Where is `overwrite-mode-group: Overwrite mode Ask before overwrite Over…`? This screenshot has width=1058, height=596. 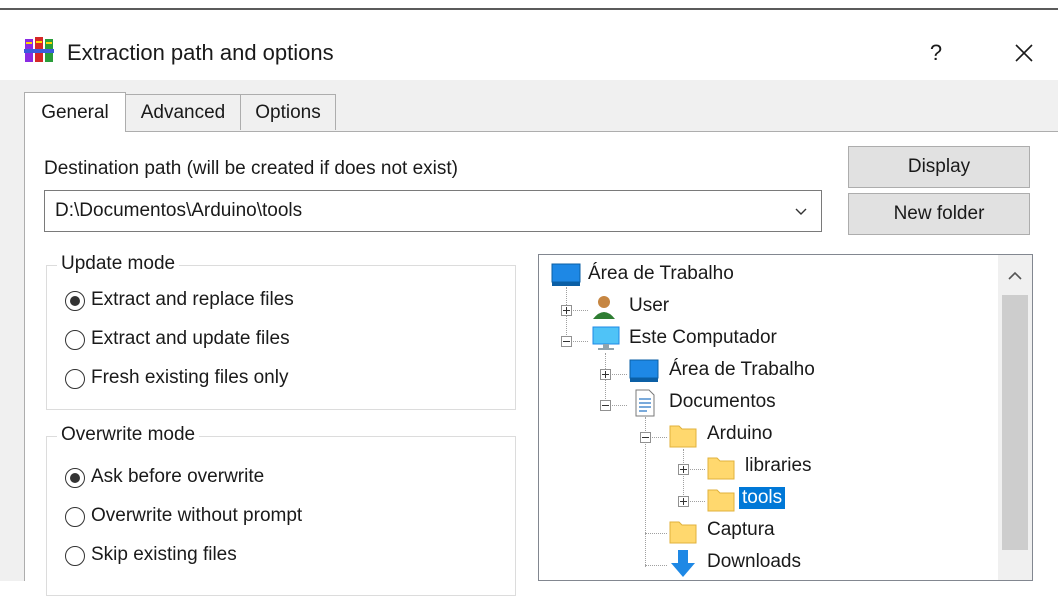
overwrite-mode-group: Overwrite mode Ask before overwrite Over… is located at coordinates (281, 510).